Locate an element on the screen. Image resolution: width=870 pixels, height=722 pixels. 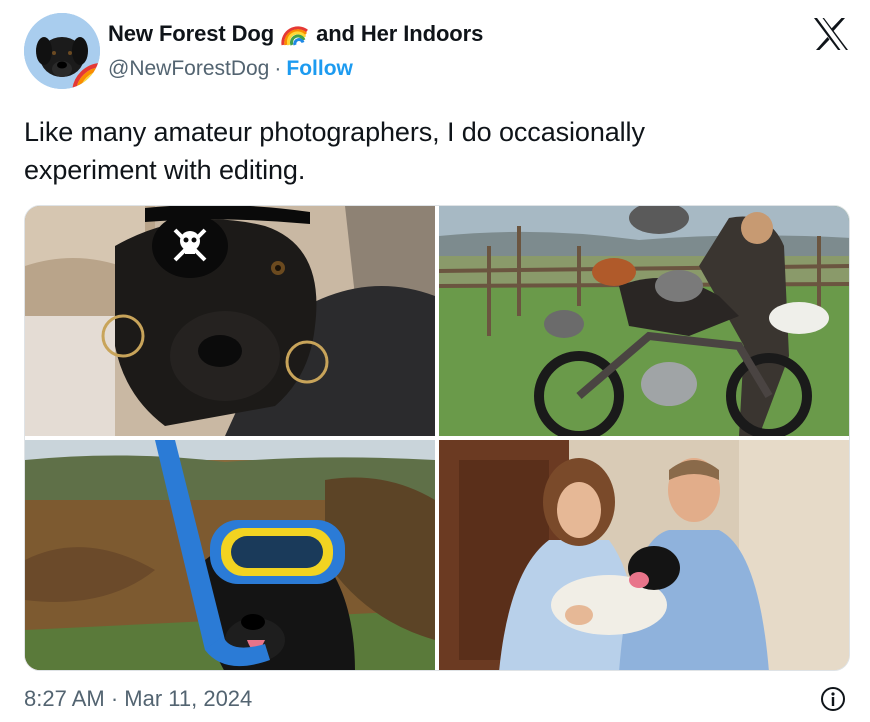
tweet-text-line2: experiment with editing. is located at coordinates (165, 170).